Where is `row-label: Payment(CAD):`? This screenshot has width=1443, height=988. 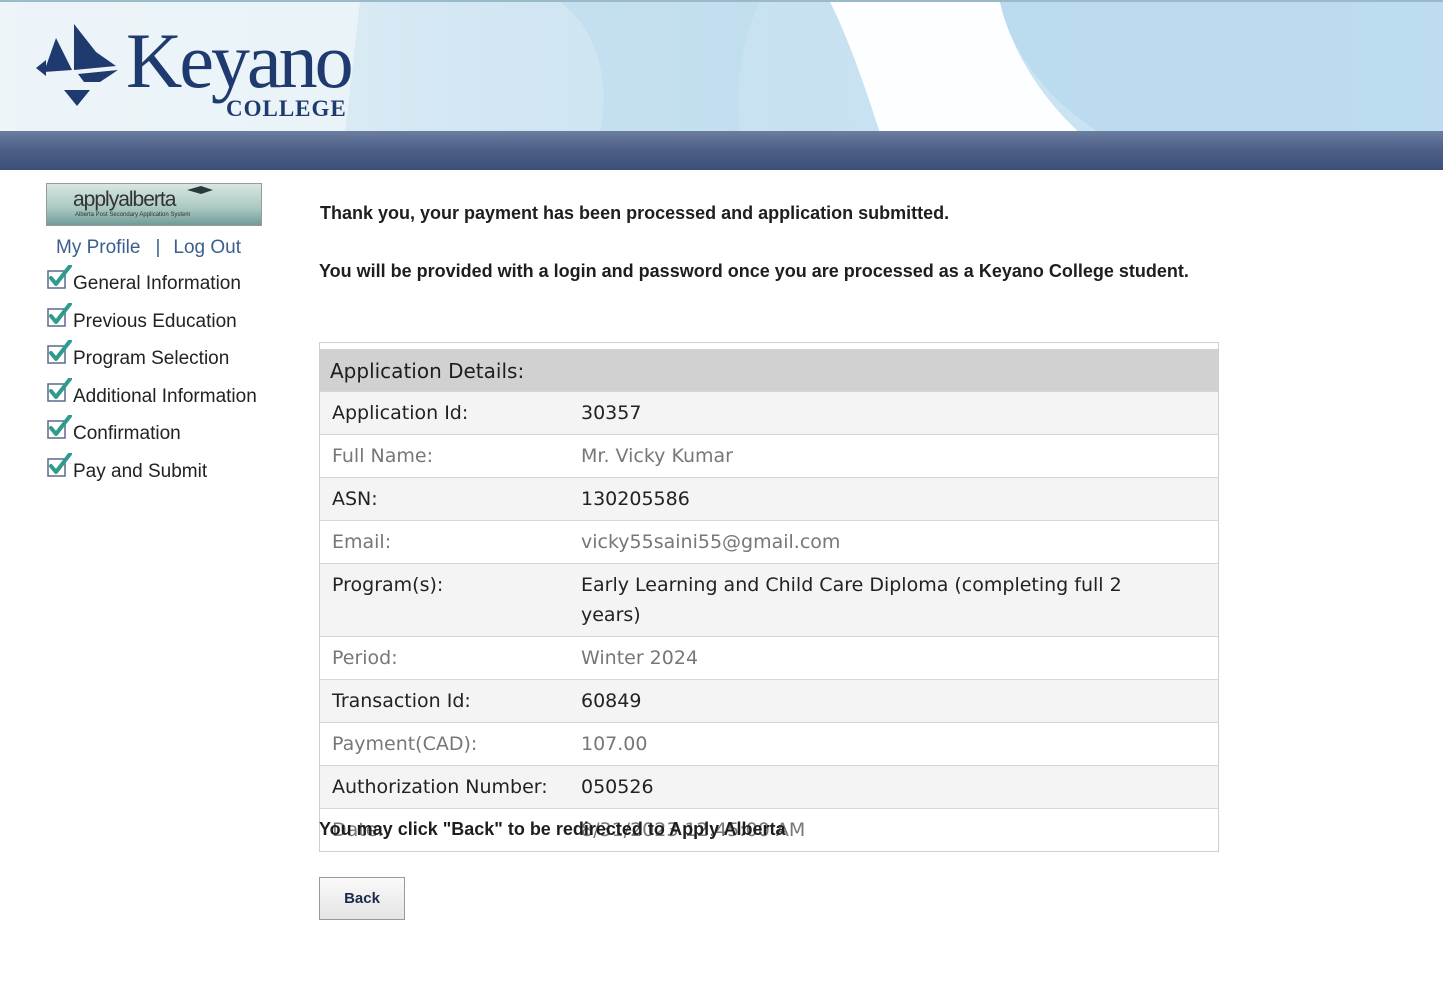 row-label: Payment(CAD): is located at coordinates (405, 744).